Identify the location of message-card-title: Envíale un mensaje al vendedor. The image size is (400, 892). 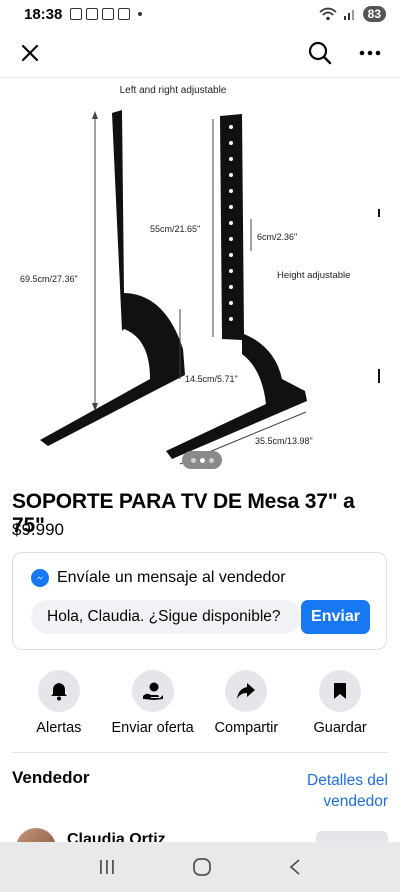
(171, 577).